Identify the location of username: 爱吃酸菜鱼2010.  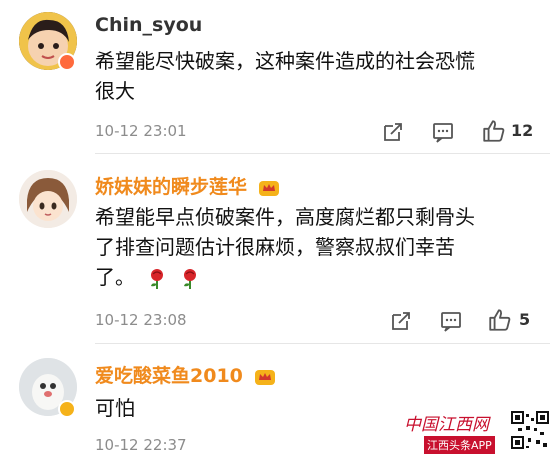
(185, 374).